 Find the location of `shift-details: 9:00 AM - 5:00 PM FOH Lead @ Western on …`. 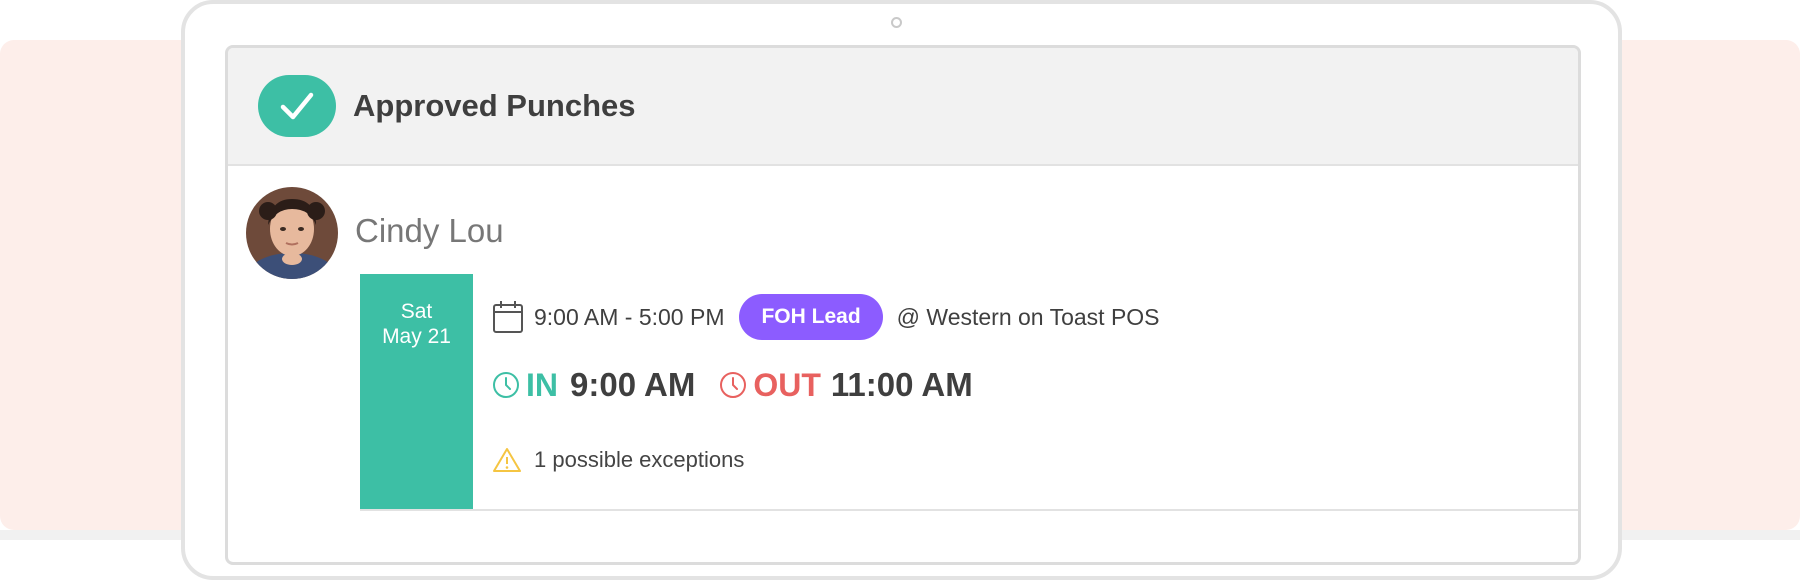

shift-details: 9:00 AM - 5:00 PM FOH Lead @ Western on … is located at coordinates (826, 317).